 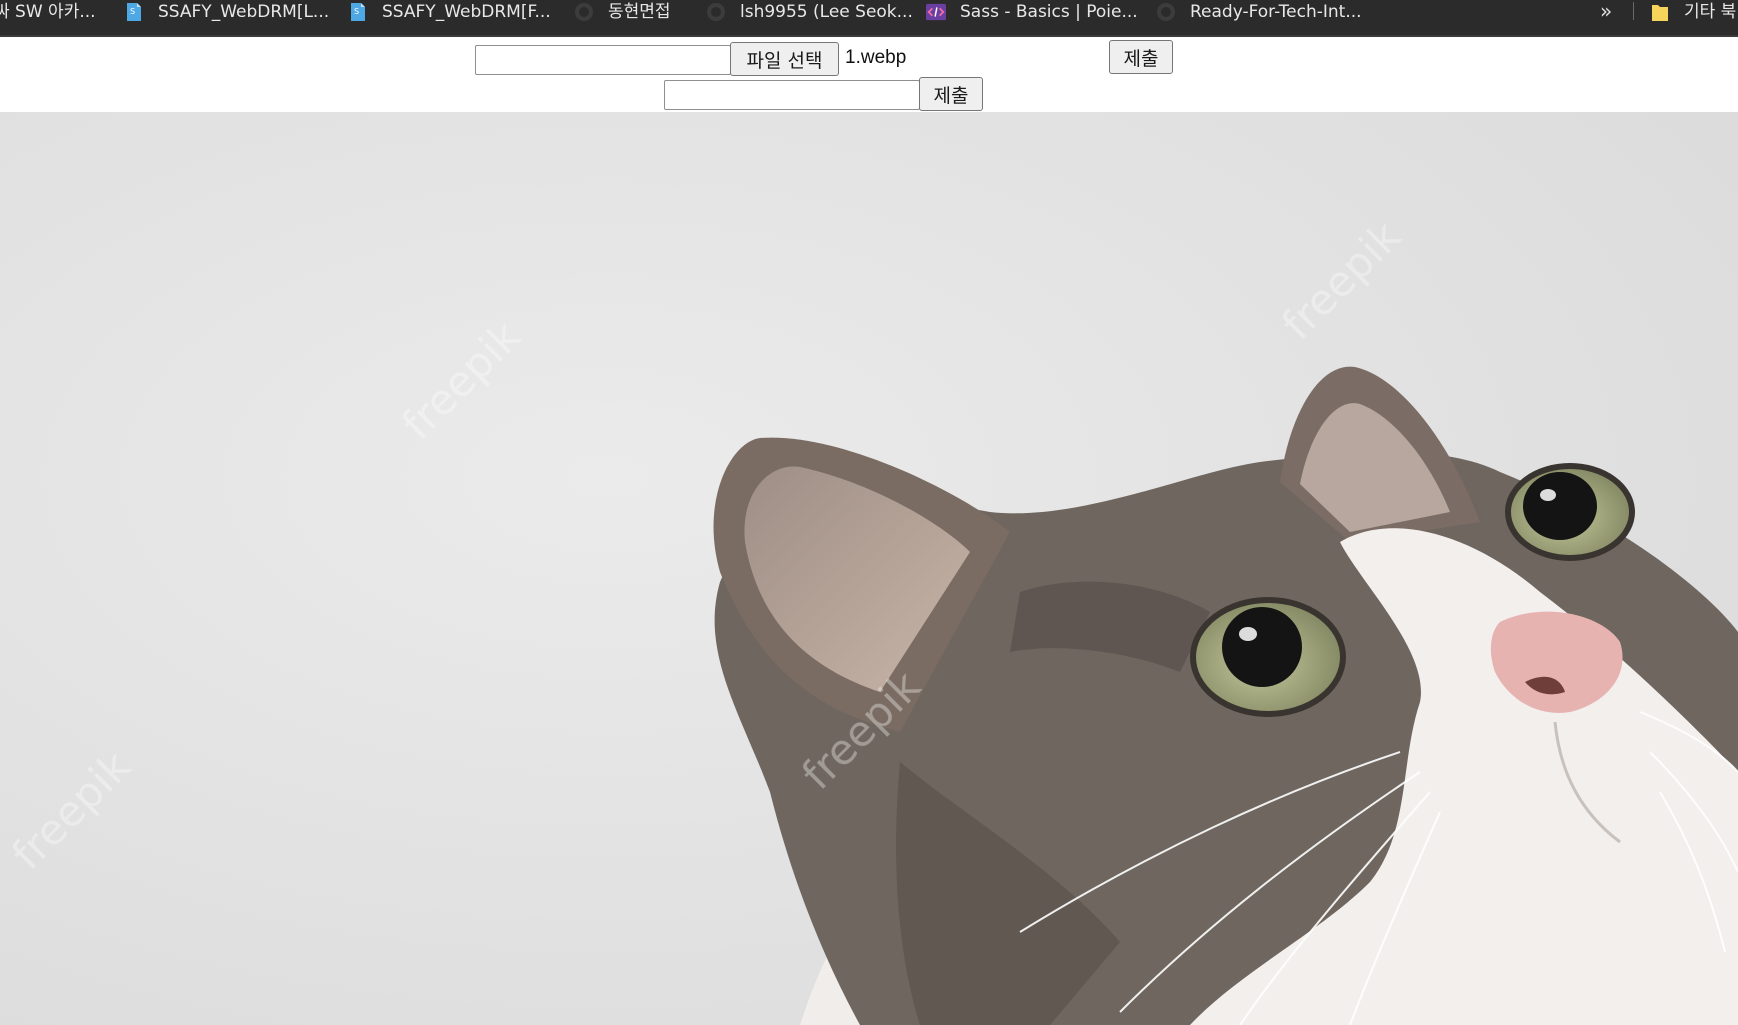 I want to click on bookmark-label: 동현면접, so click(x=639, y=12).